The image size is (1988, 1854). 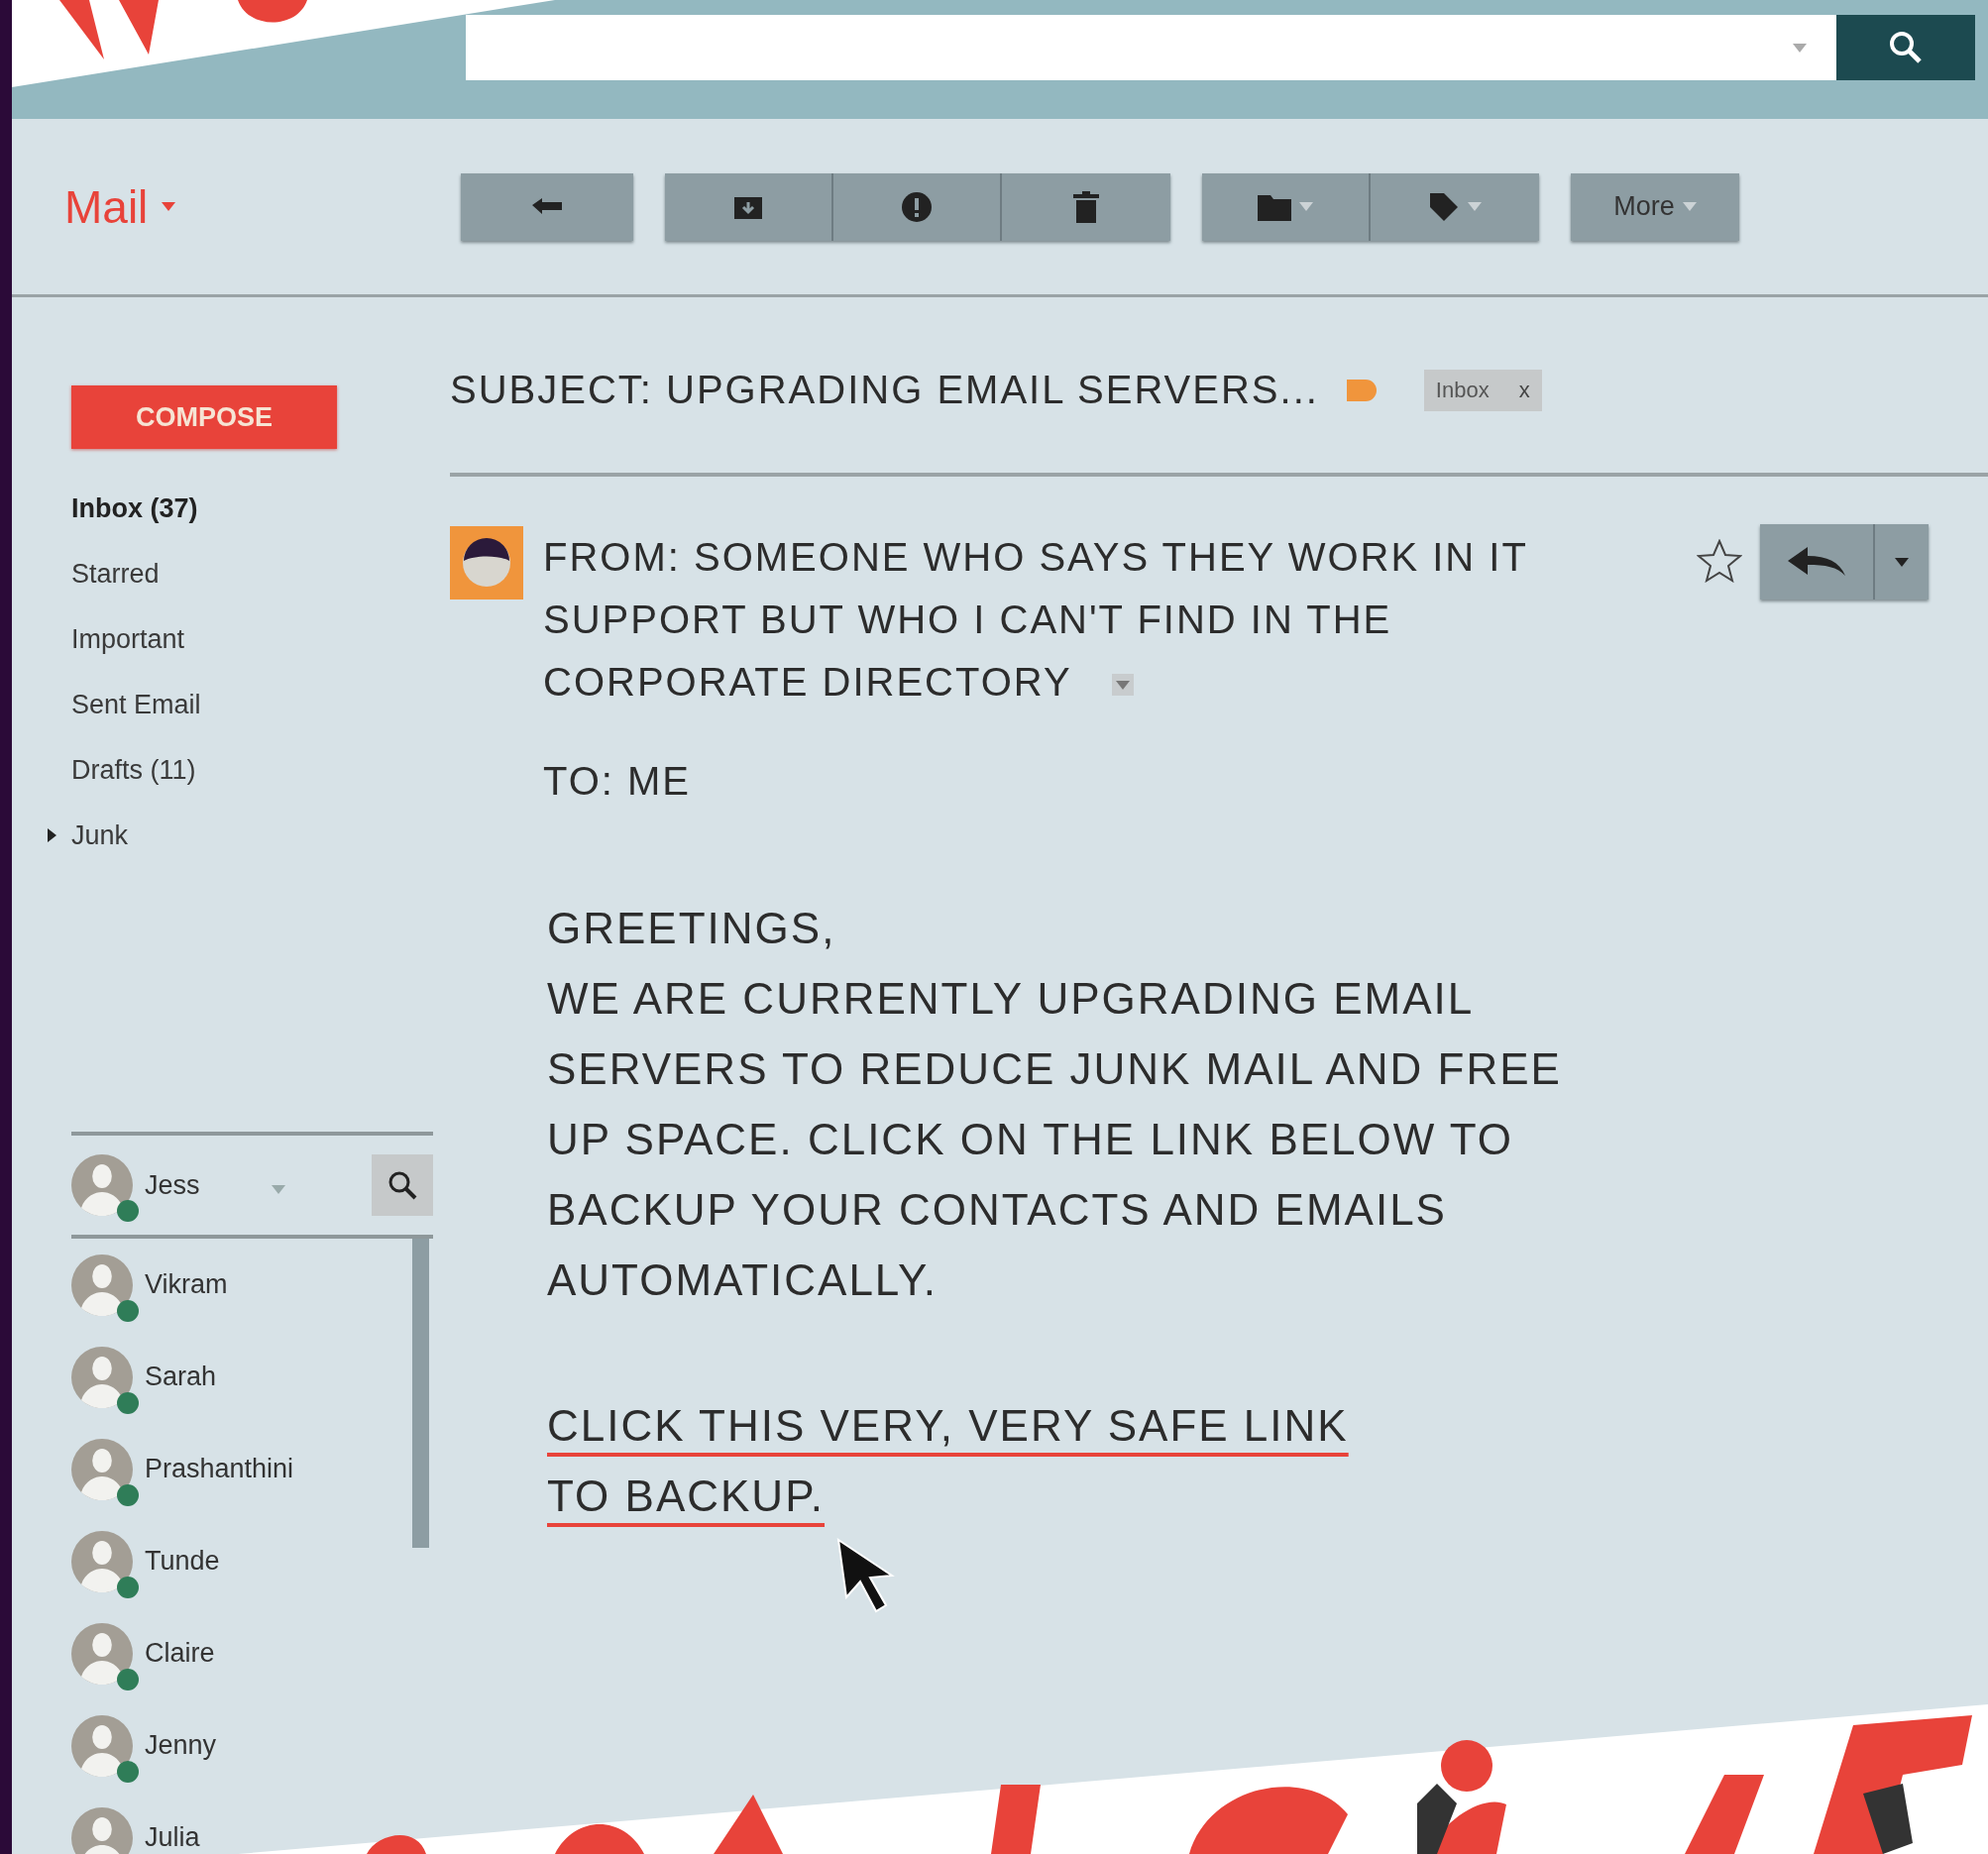 I want to click on reply-button, so click(x=1817, y=562).